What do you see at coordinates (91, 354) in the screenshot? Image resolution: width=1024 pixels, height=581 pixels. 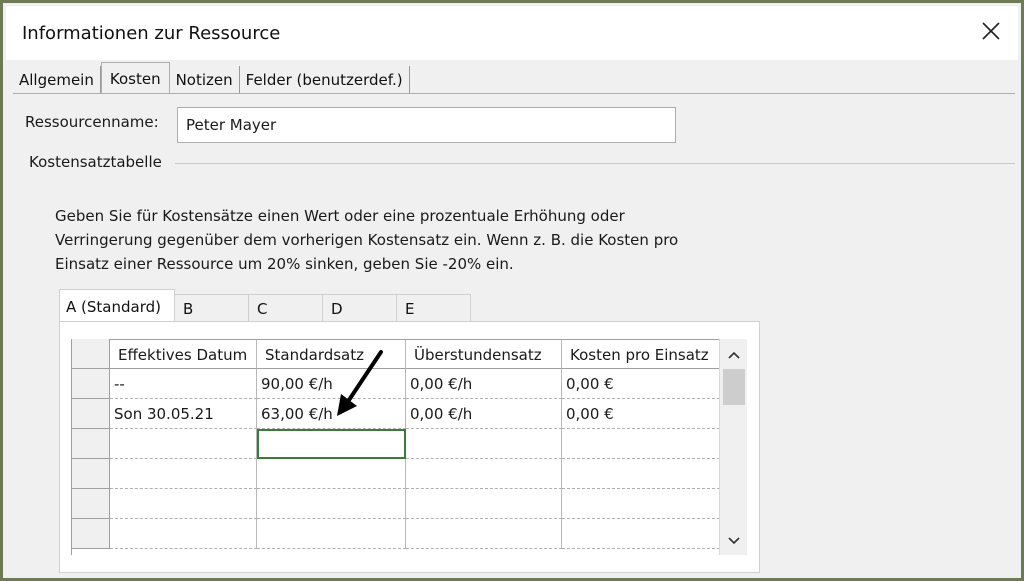 I see `select-all-corner` at bounding box center [91, 354].